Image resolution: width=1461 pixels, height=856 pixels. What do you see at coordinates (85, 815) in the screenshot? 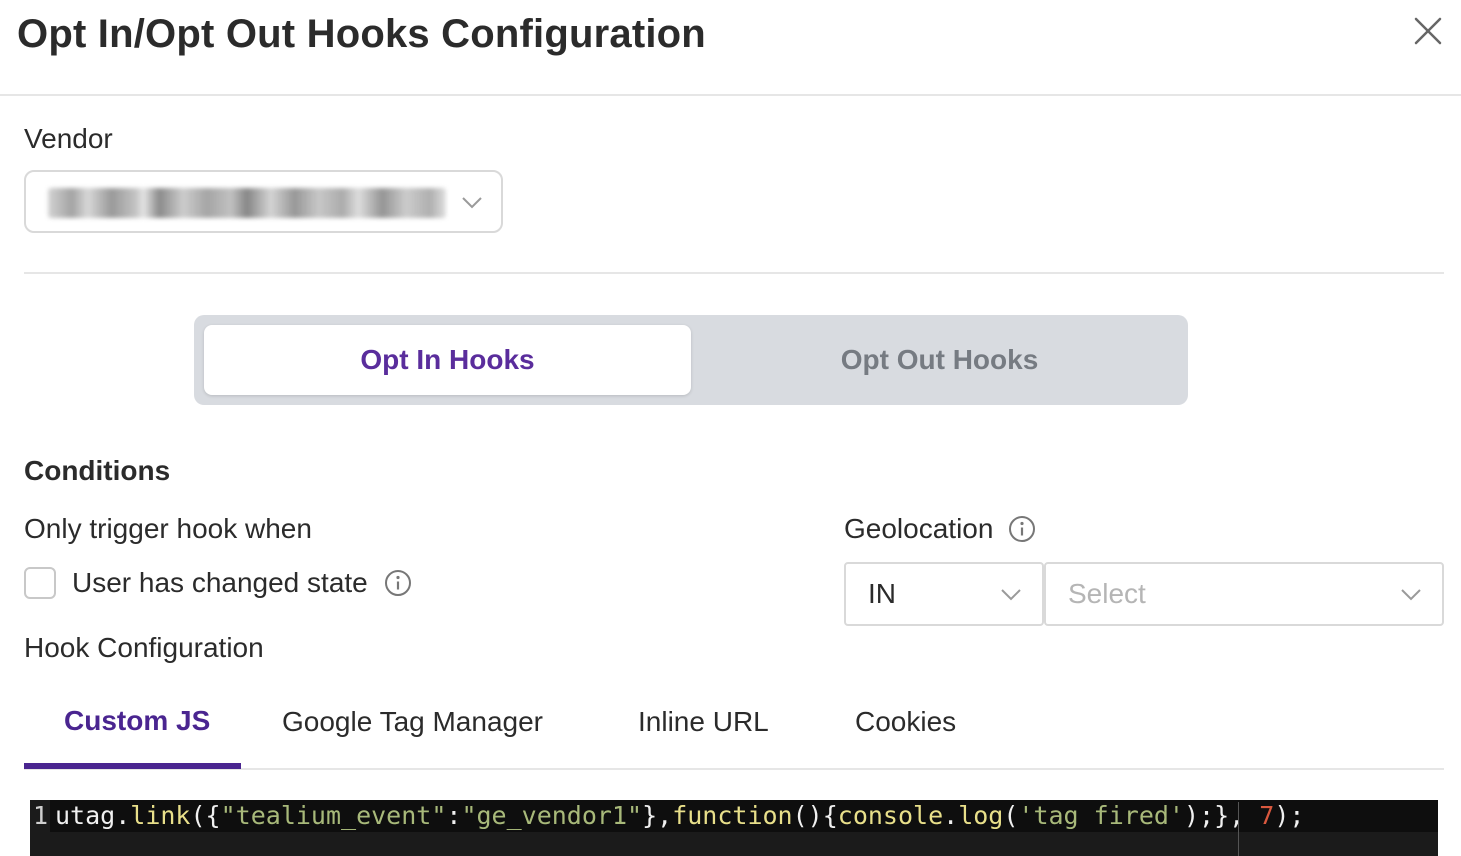
I see `code-token: utag` at bounding box center [85, 815].